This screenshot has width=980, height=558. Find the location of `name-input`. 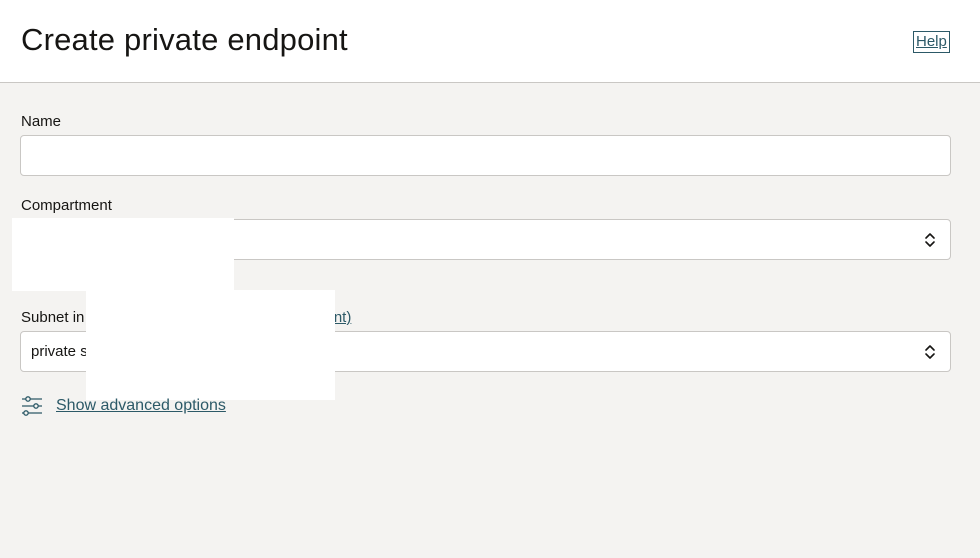

name-input is located at coordinates (485, 155).